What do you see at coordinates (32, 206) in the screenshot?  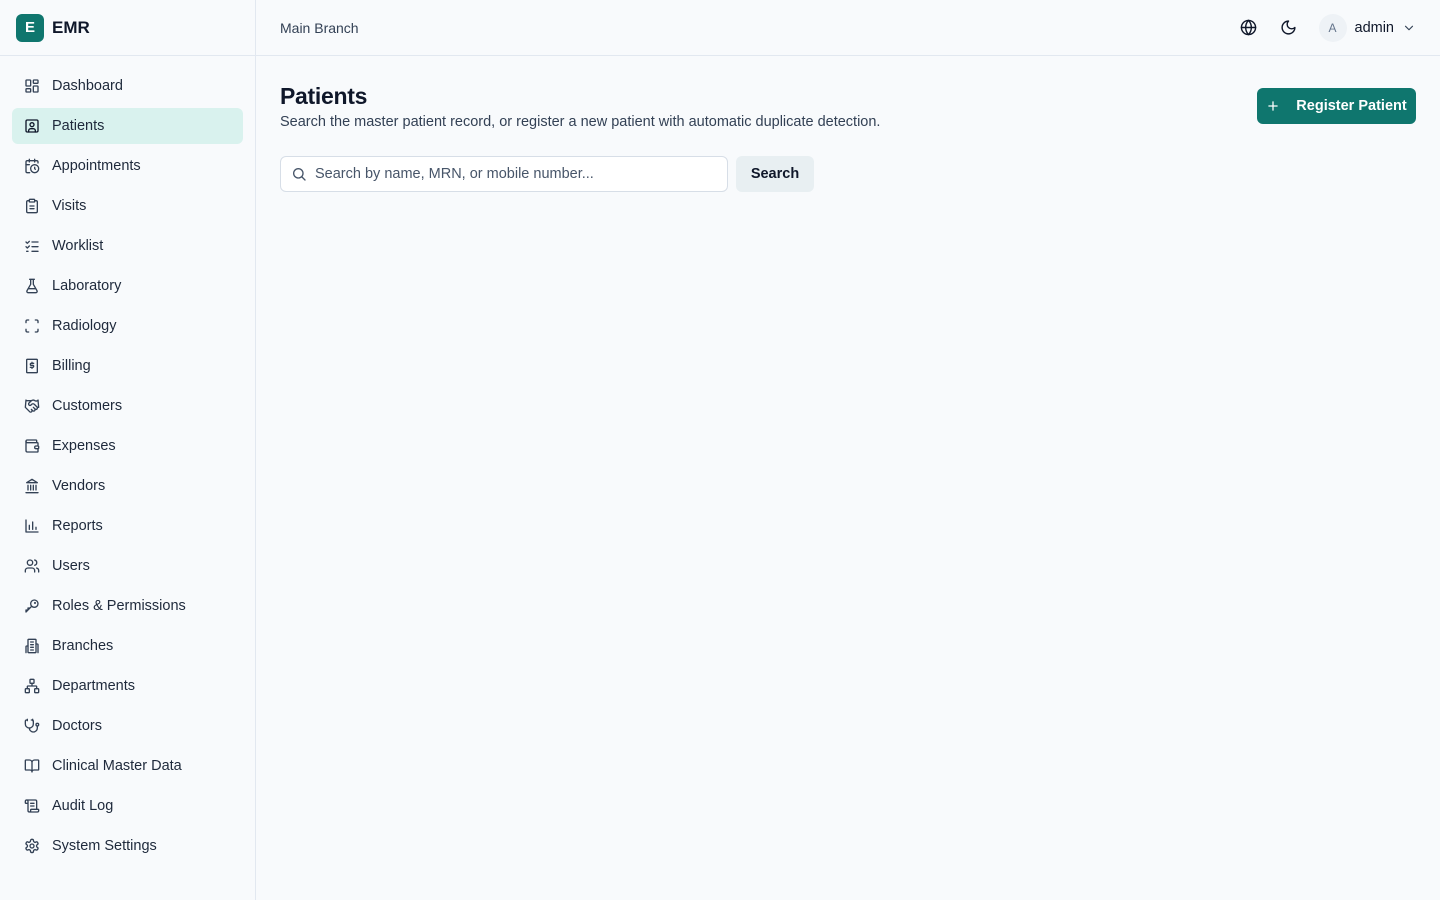 I see `clipboard-icon` at bounding box center [32, 206].